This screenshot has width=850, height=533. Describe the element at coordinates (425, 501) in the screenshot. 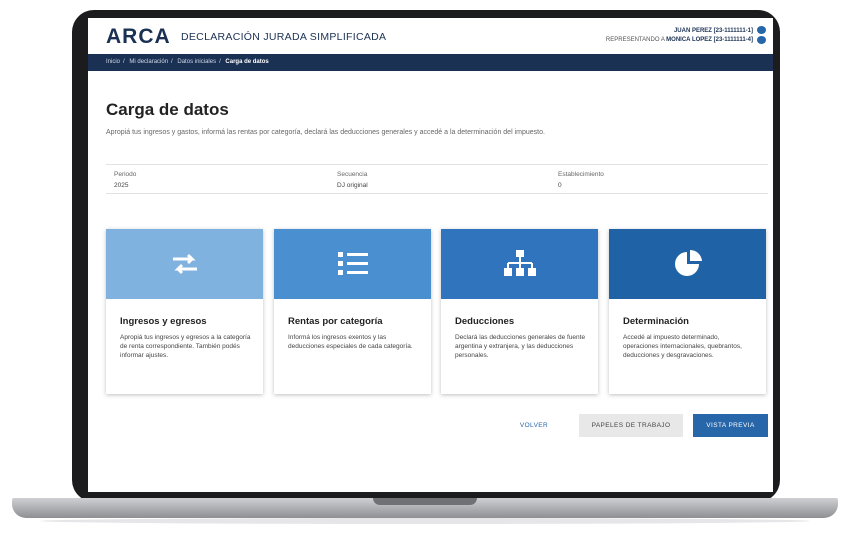

I see `laptop-notch` at that location.